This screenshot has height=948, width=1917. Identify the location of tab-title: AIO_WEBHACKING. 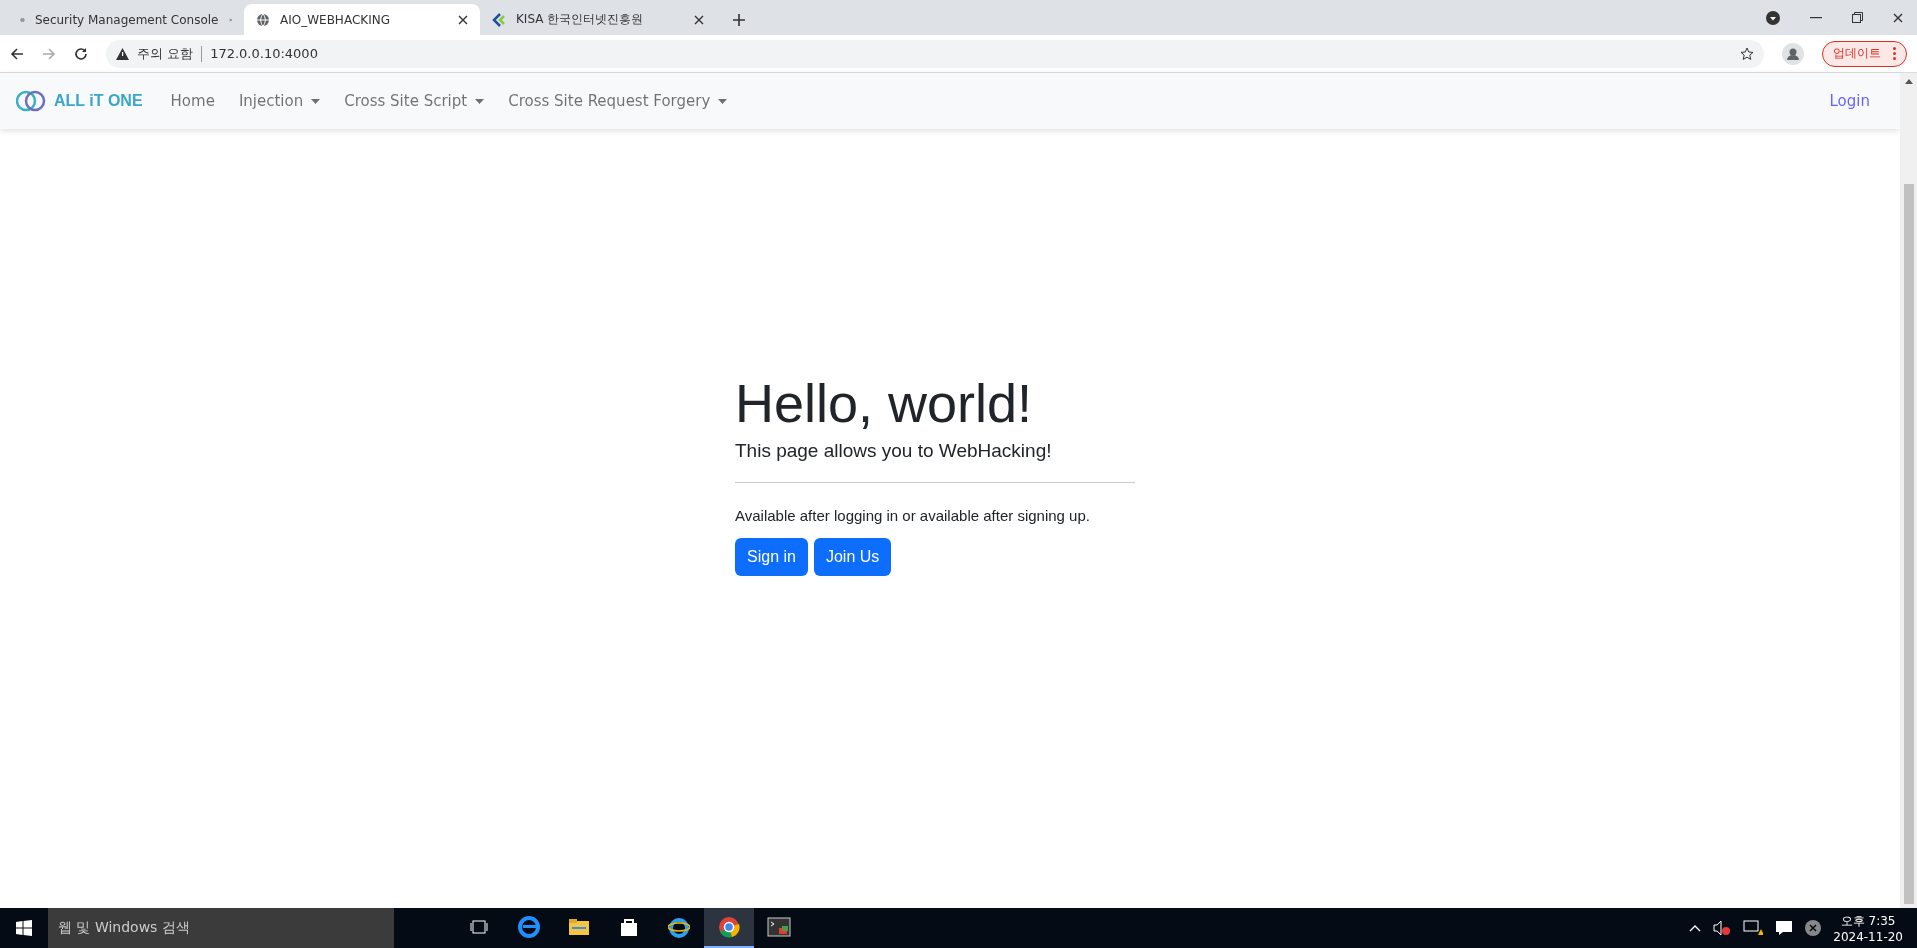
(335, 19).